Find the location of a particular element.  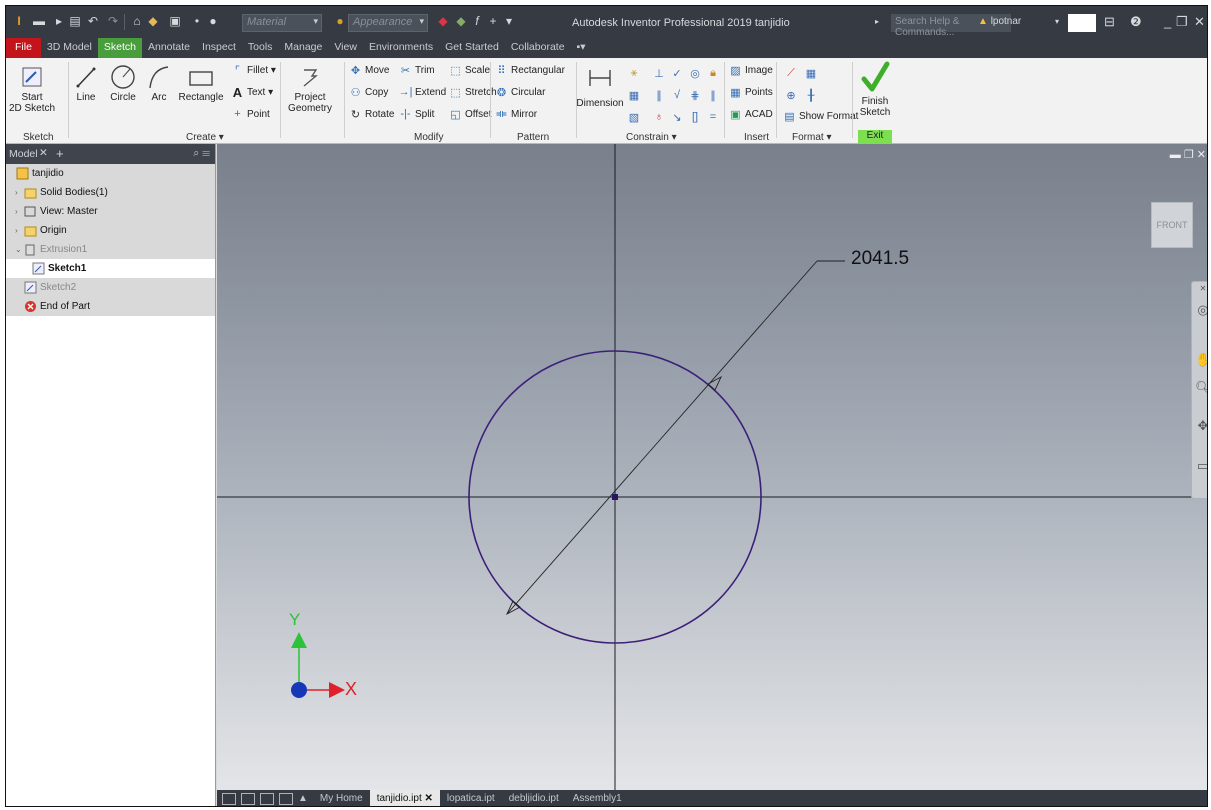

new-icon: ▬ is located at coordinates (39, 21).